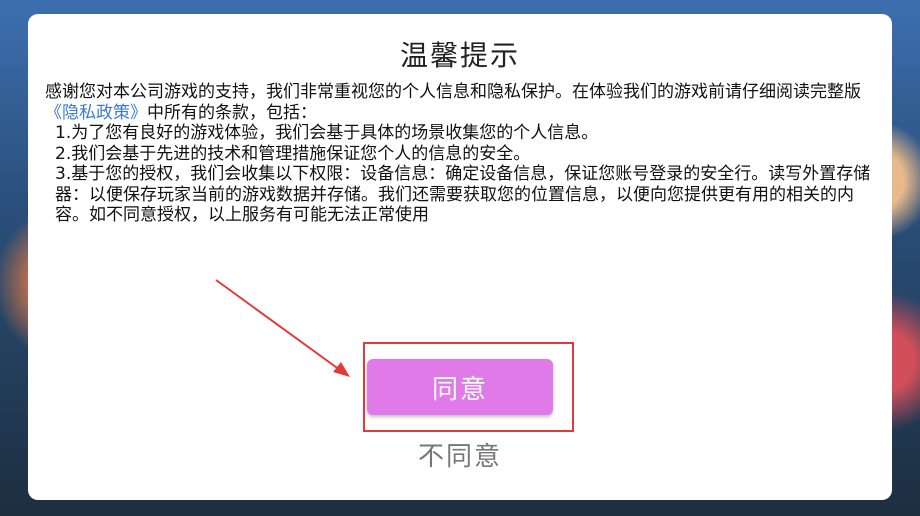  What do you see at coordinates (293, 153) in the screenshot?
I see `terms-item-2: 2.我们会基于先进的技术和管理措施保证您个人的信息的安全。` at bounding box center [293, 153].